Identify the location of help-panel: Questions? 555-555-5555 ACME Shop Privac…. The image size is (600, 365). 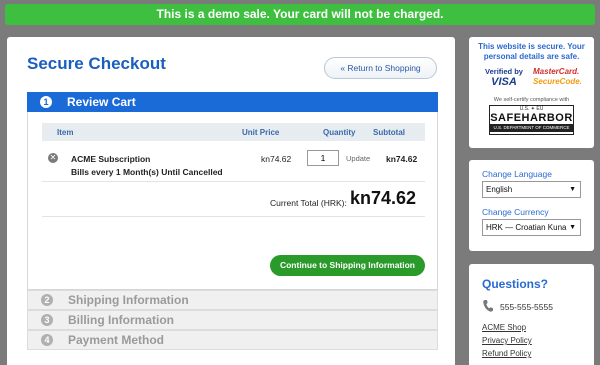
(531, 314).